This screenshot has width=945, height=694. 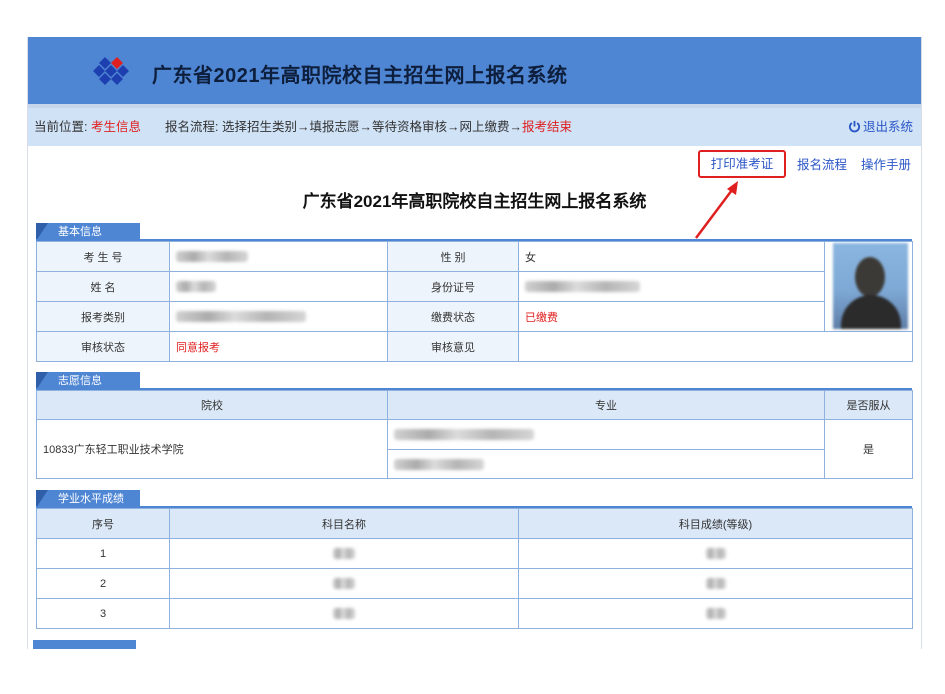 I want to click on step-fill-wish: 填报志愿, so click(x=334, y=127).